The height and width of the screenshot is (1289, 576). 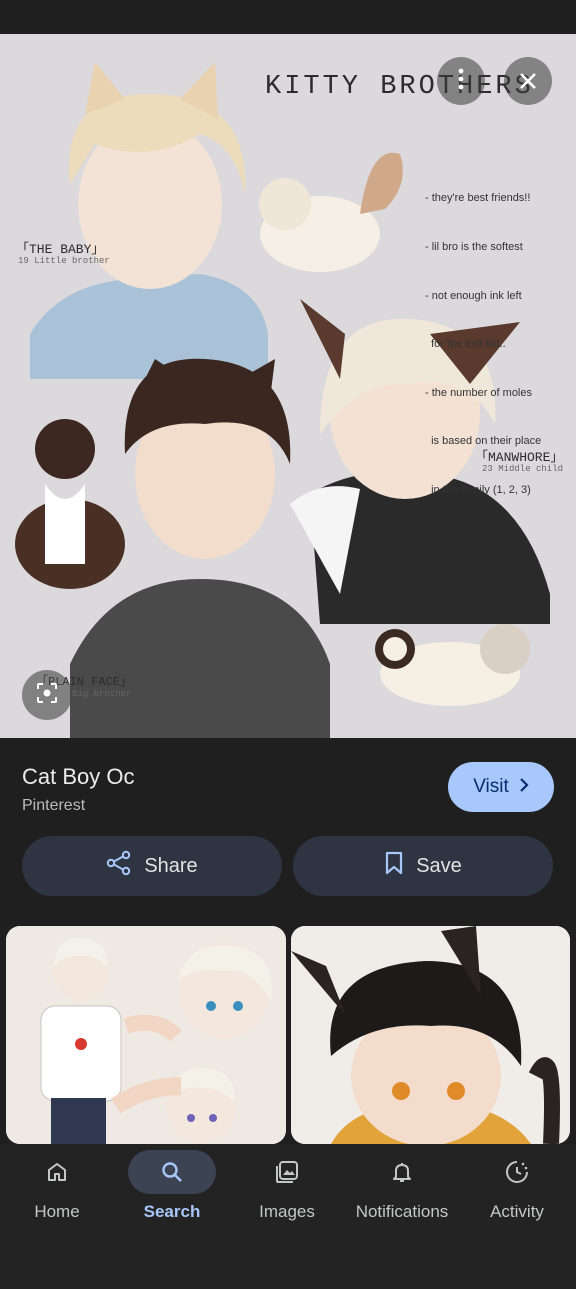 What do you see at coordinates (478, 198) in the screenshot?
I see `note-line: - they're best friends!!` at bounding box center [478, 198].